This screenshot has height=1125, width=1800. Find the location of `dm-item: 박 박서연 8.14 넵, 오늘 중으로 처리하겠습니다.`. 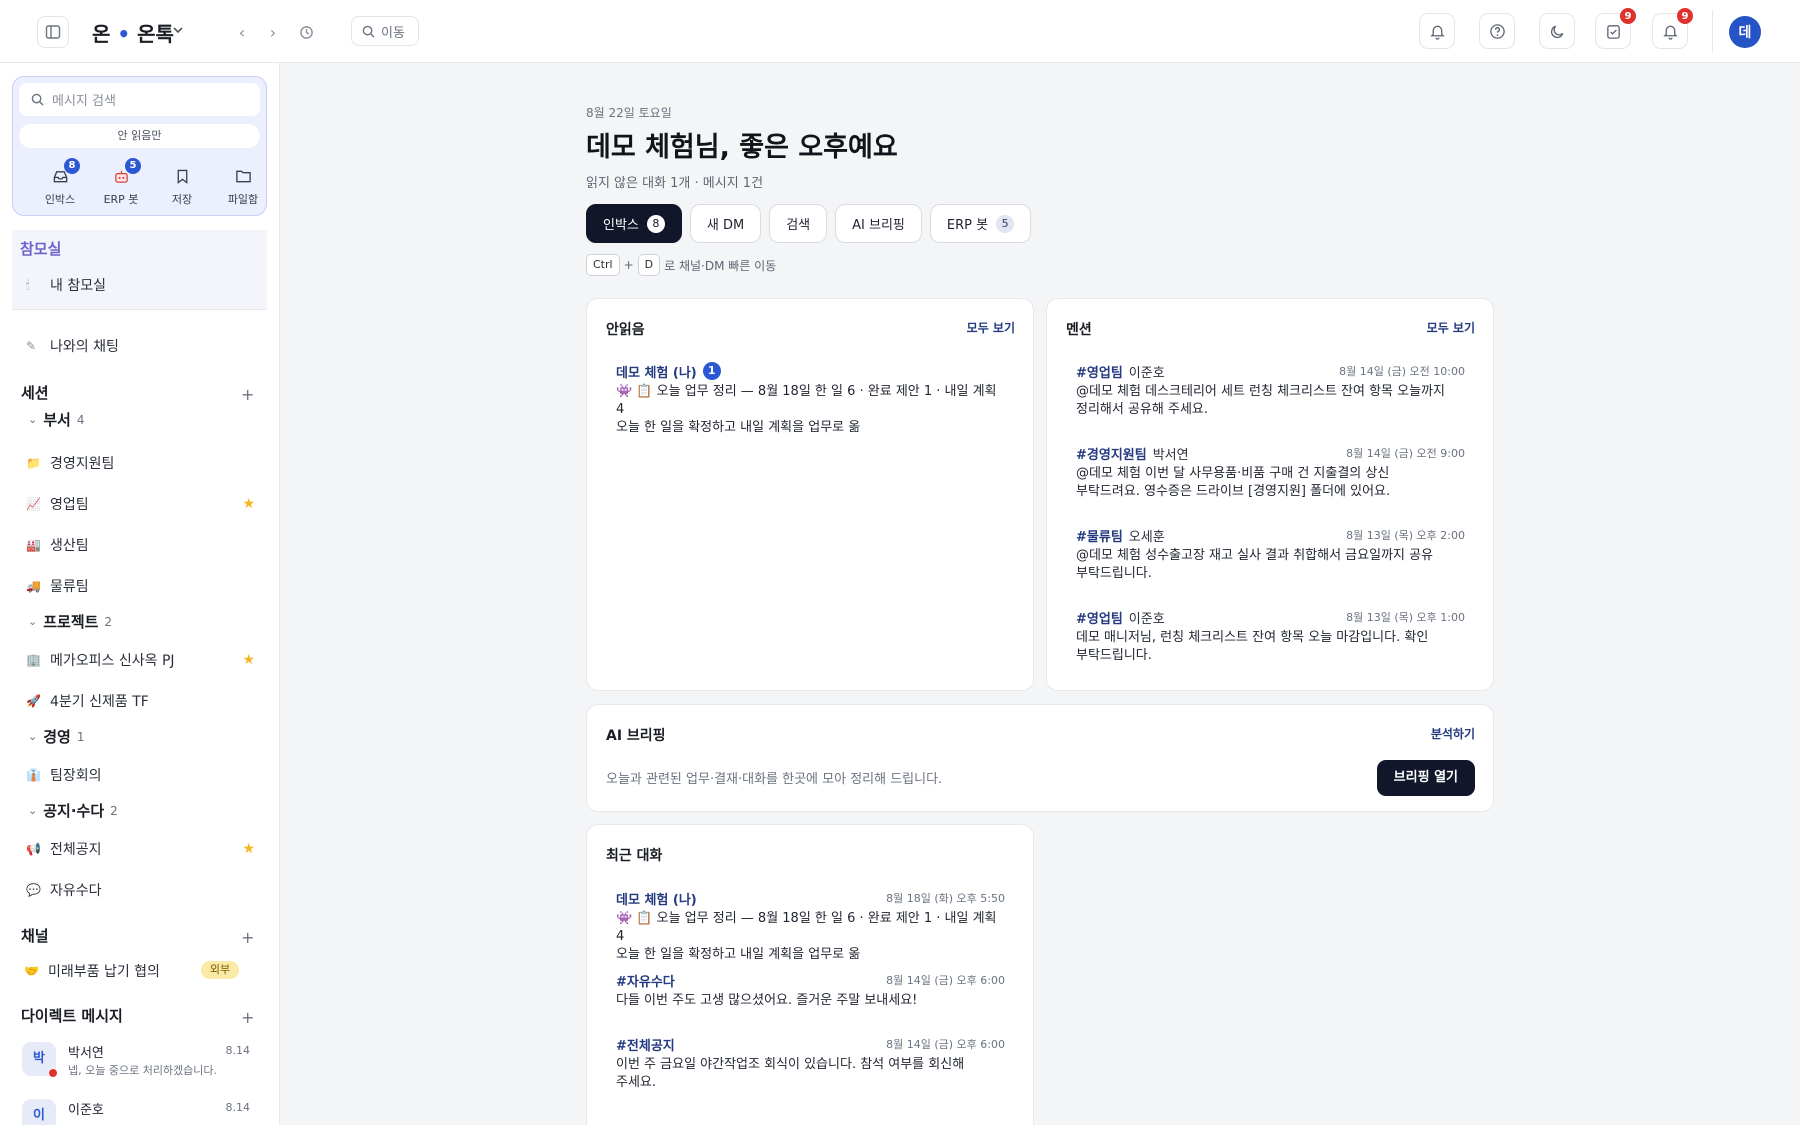

dm-item: 박 박서연 8.14 넵, 오늘 중으로 처리하겠습니다. is located at coordinates (136, 1065).